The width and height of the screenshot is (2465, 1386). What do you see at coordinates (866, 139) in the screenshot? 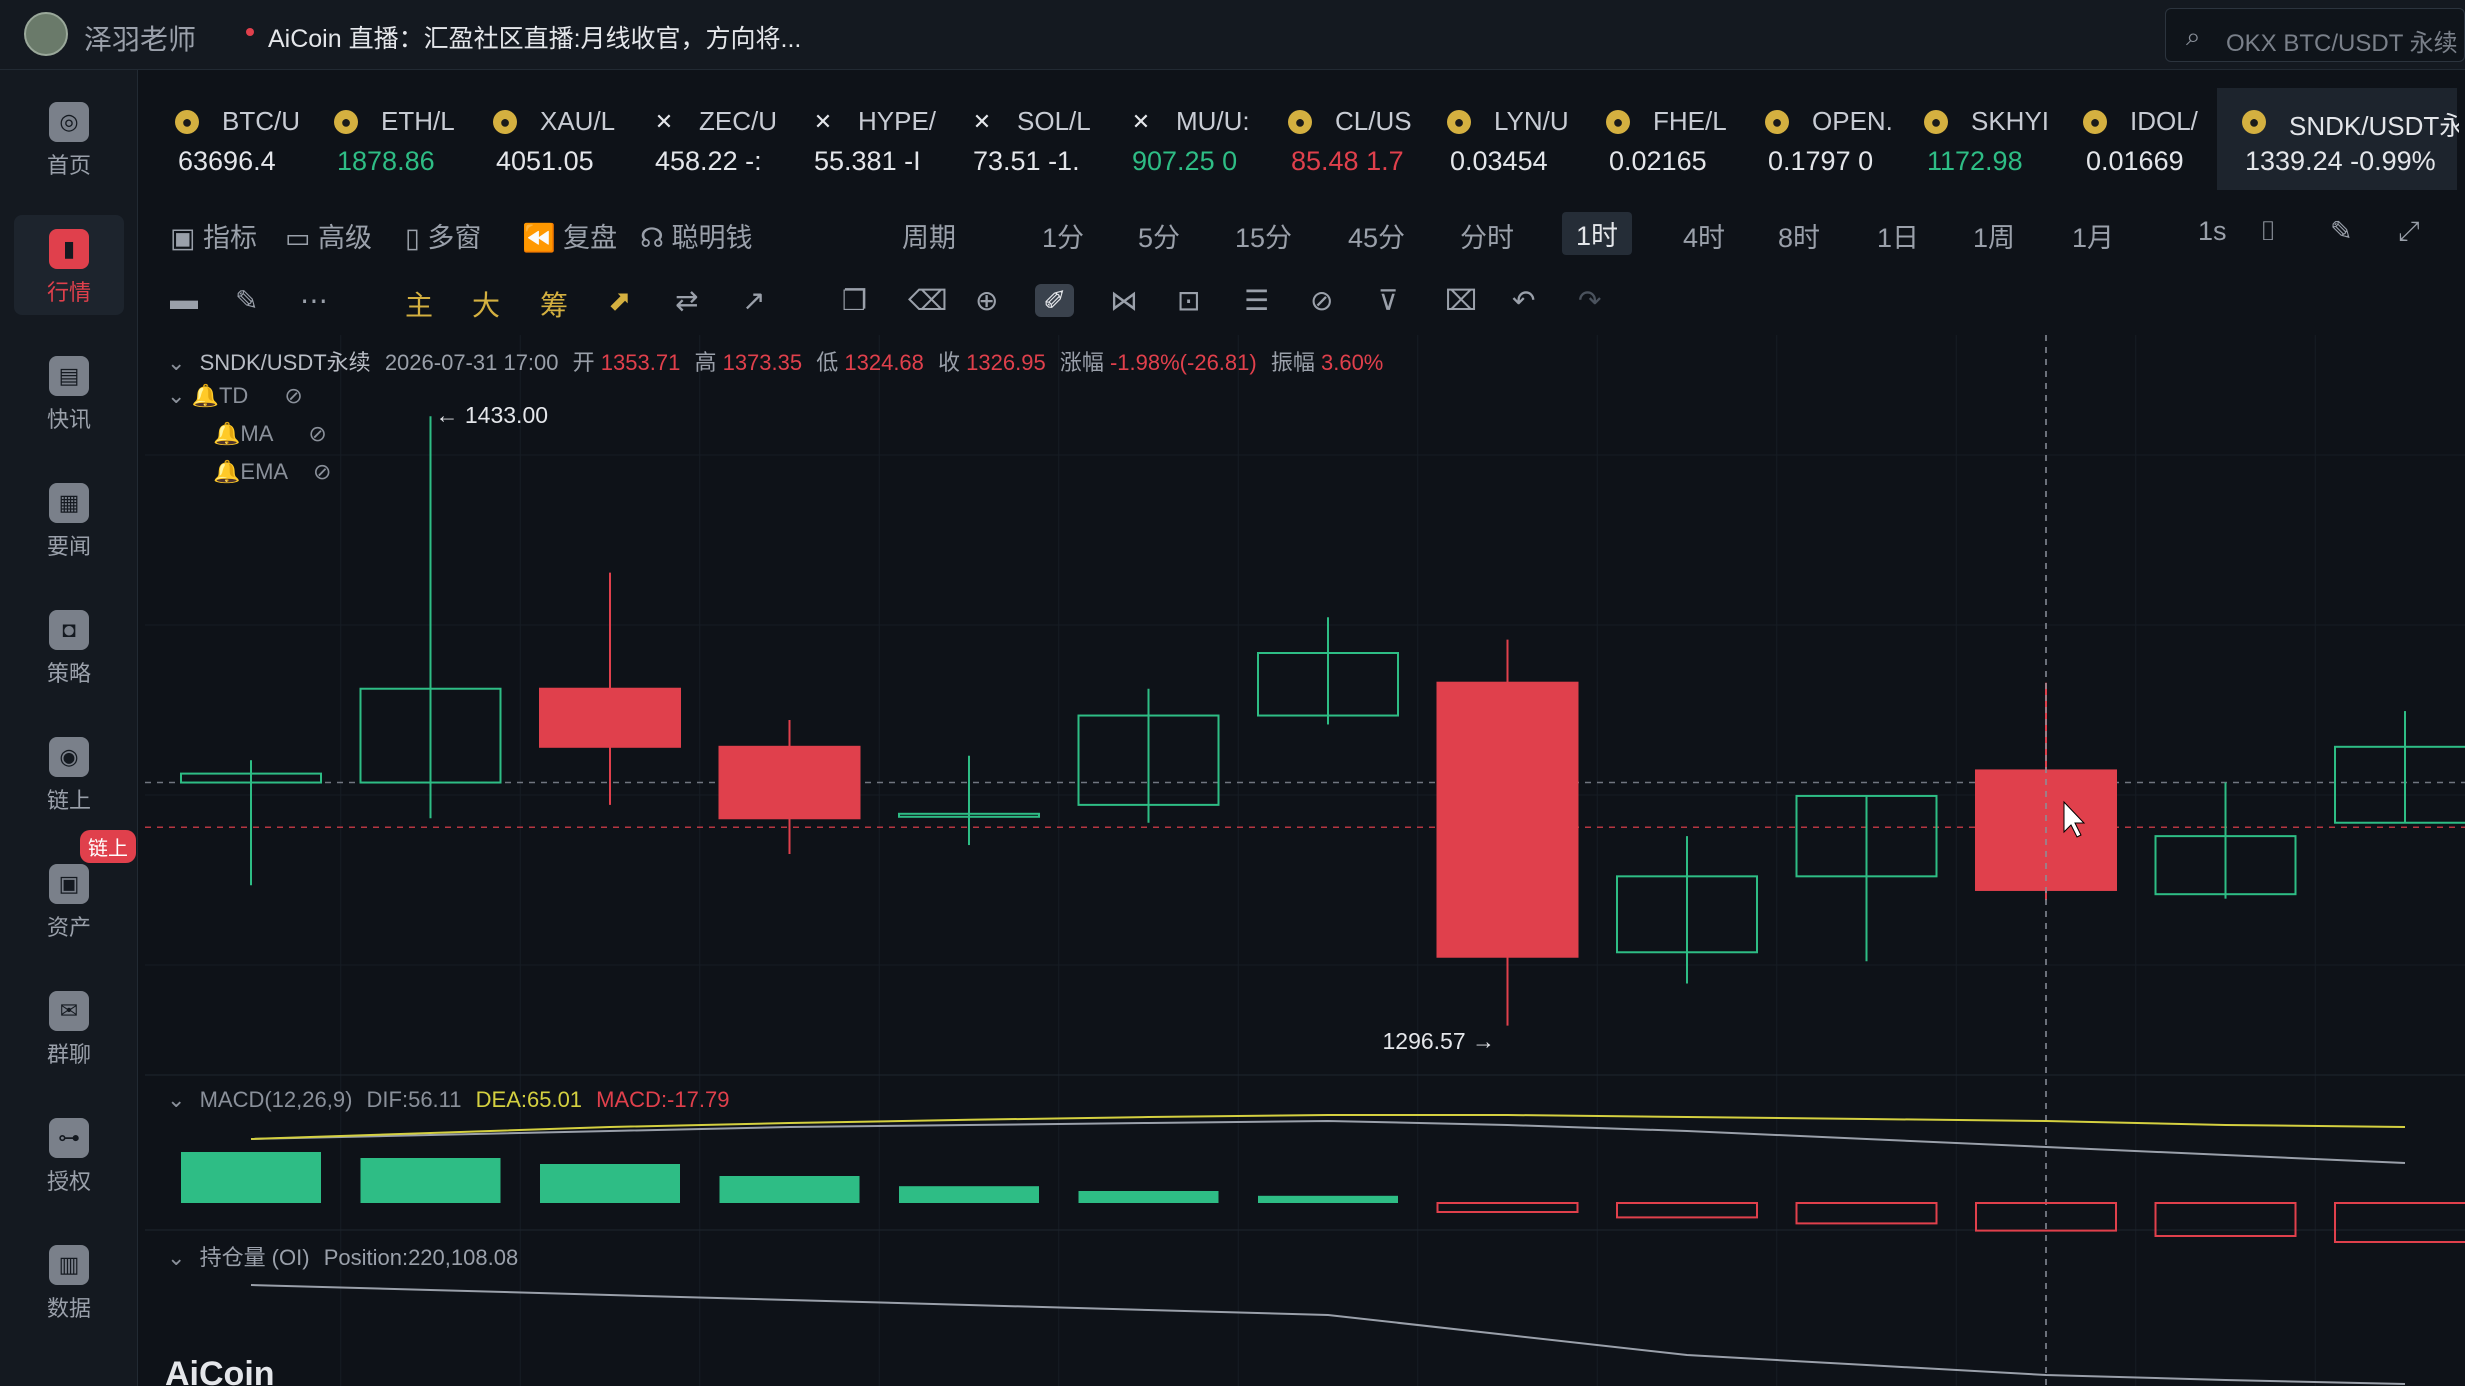
I see `ticker-item: ✕ HYPE/55.381 -I` at bounding box center [866, 139].